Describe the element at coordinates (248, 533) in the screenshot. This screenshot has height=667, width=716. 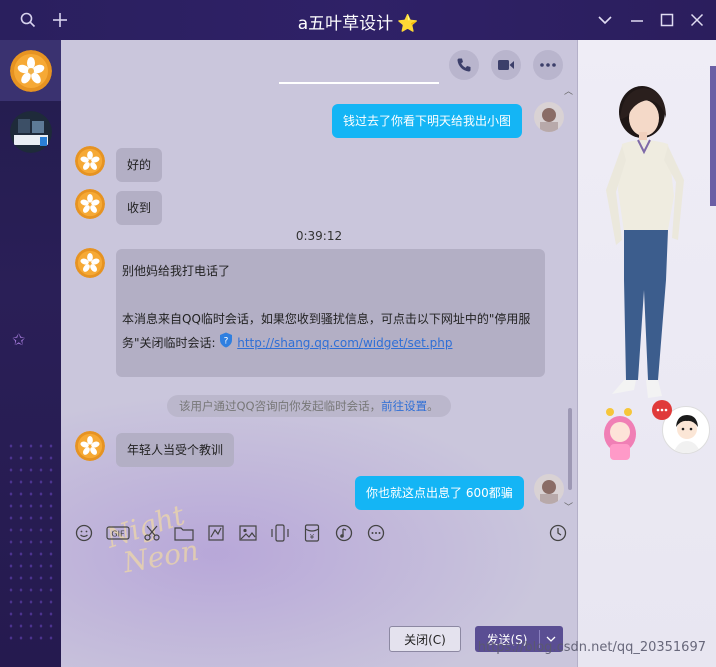
I see `image-icon` at that location.